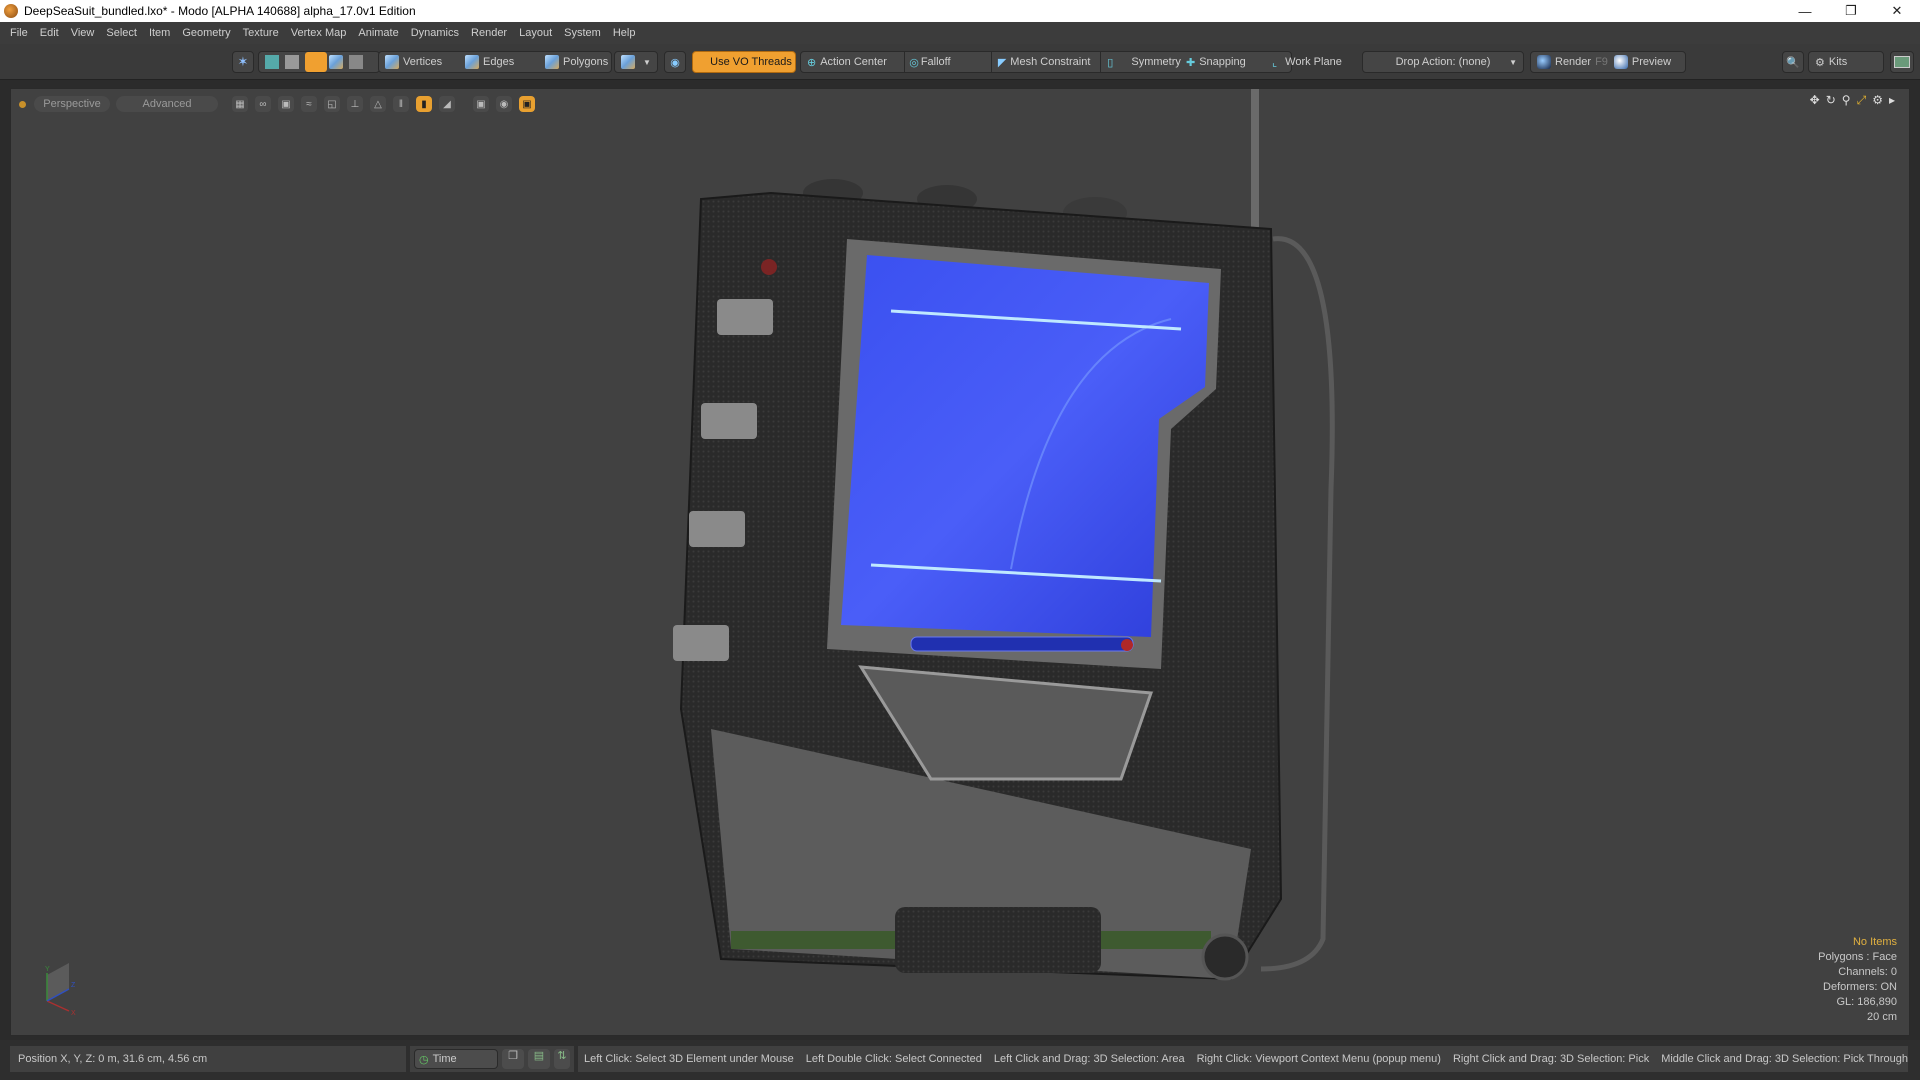 This screenshot has width=1920, height=1080. I want to click on lasso-icon, so click(316, 62).